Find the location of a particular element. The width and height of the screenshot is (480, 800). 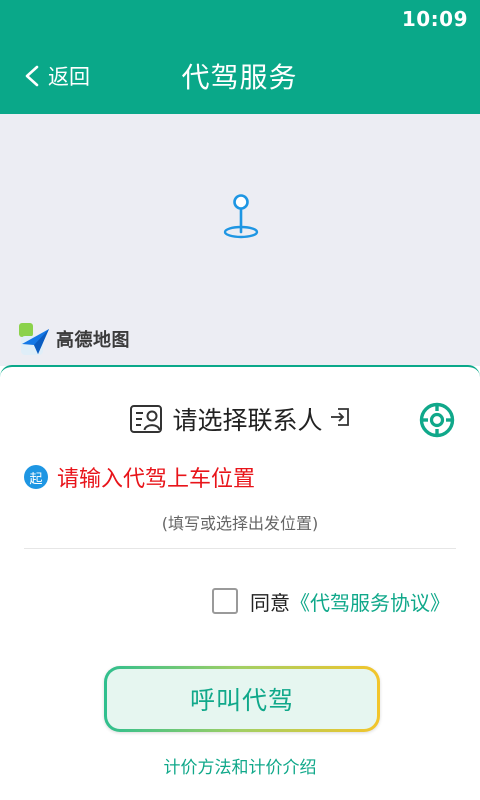

start-location-input: 请输入代驾上车位置 is located at coordinates (156, 477).